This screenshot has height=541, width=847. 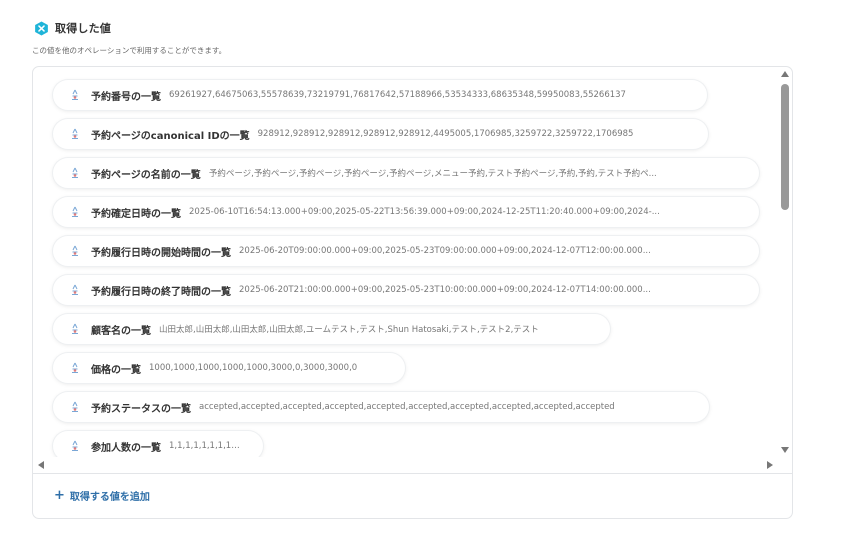 What do you see at coordinates (412, 473) in the screenshot?
I see `panel-divider` at bounding box center [412, 473].